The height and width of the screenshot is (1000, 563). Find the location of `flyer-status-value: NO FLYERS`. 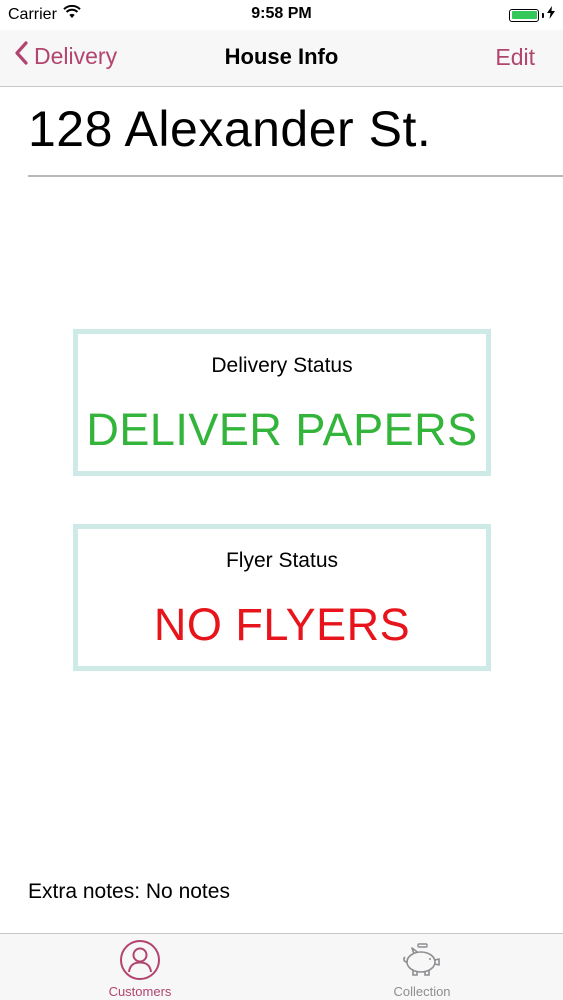

flyer-status-value: NO FLYERS is located at coordinates (282, 624).